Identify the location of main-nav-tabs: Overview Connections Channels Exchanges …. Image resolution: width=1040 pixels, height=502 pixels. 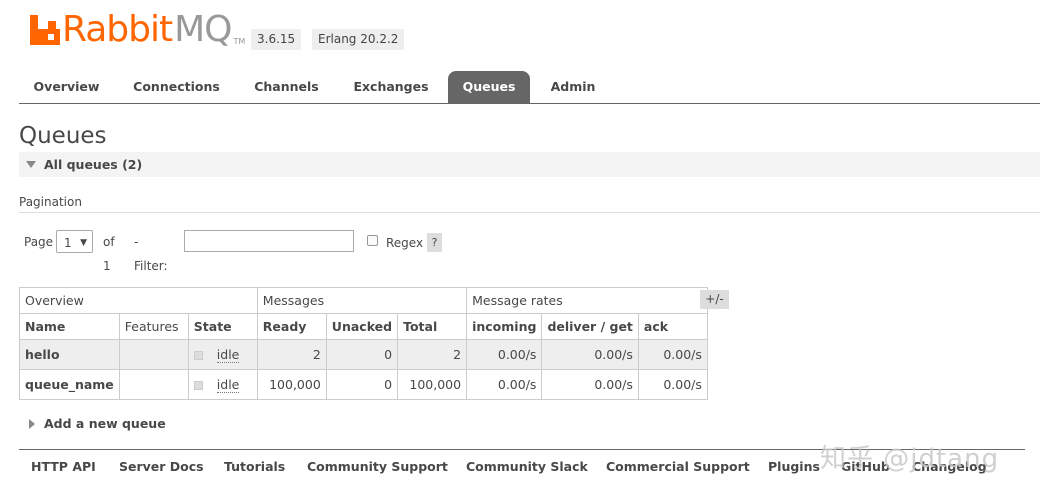
(529, 87).